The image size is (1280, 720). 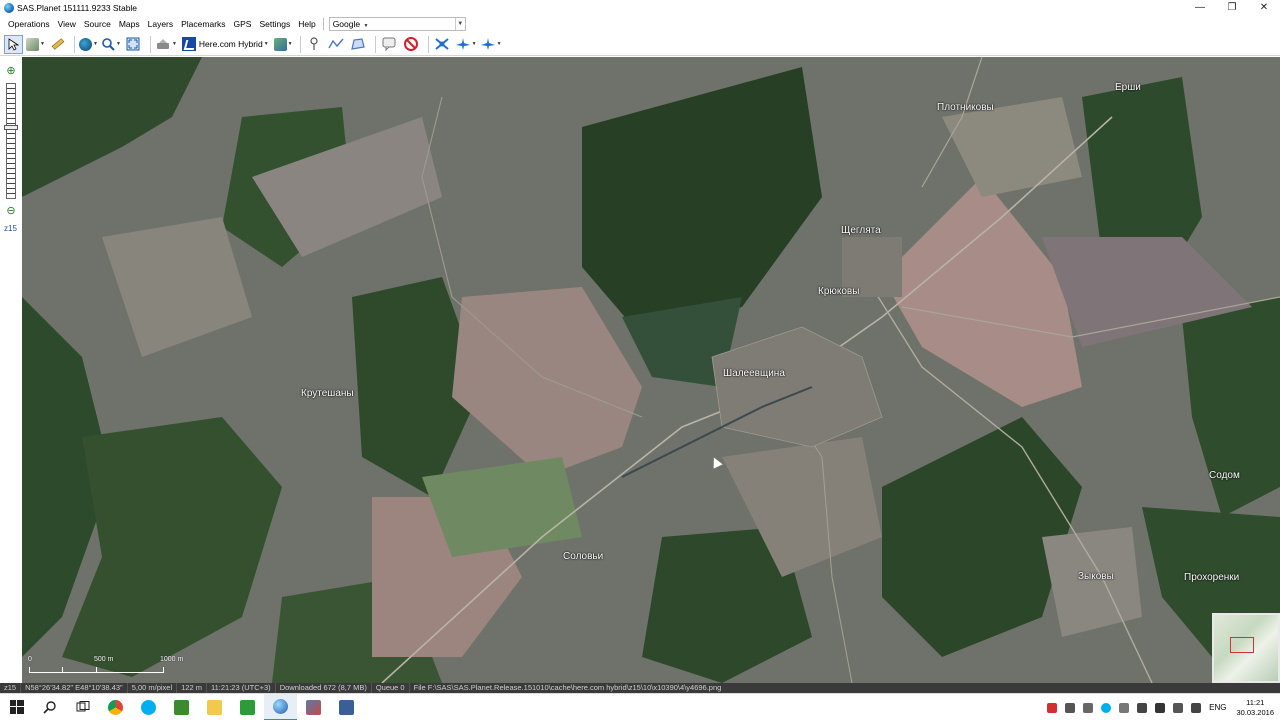 I want to click on balloon-button, so click(x=389, y=44).